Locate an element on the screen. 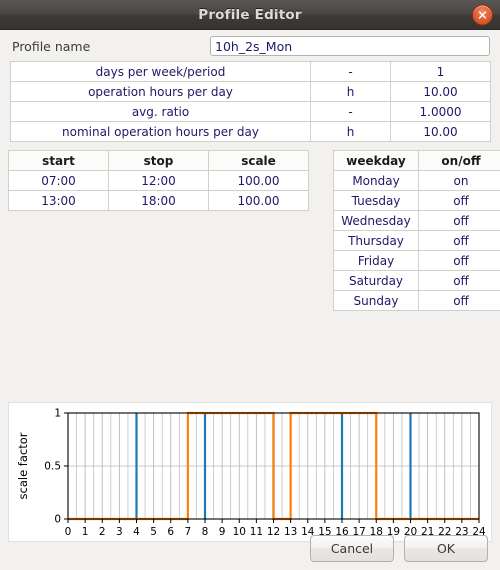  cell-weekday: Thursday is located at coordinates (376, 240).